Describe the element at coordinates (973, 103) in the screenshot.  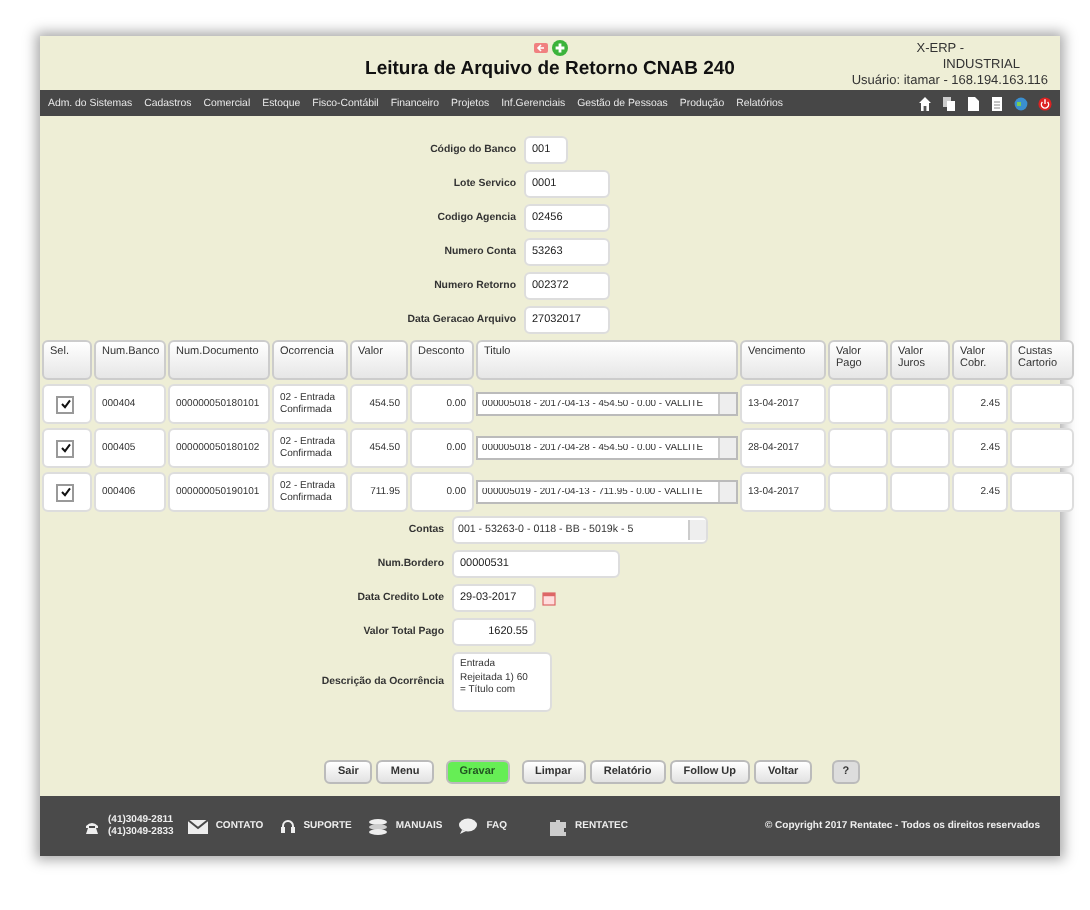
I see `document-icon` at that location.